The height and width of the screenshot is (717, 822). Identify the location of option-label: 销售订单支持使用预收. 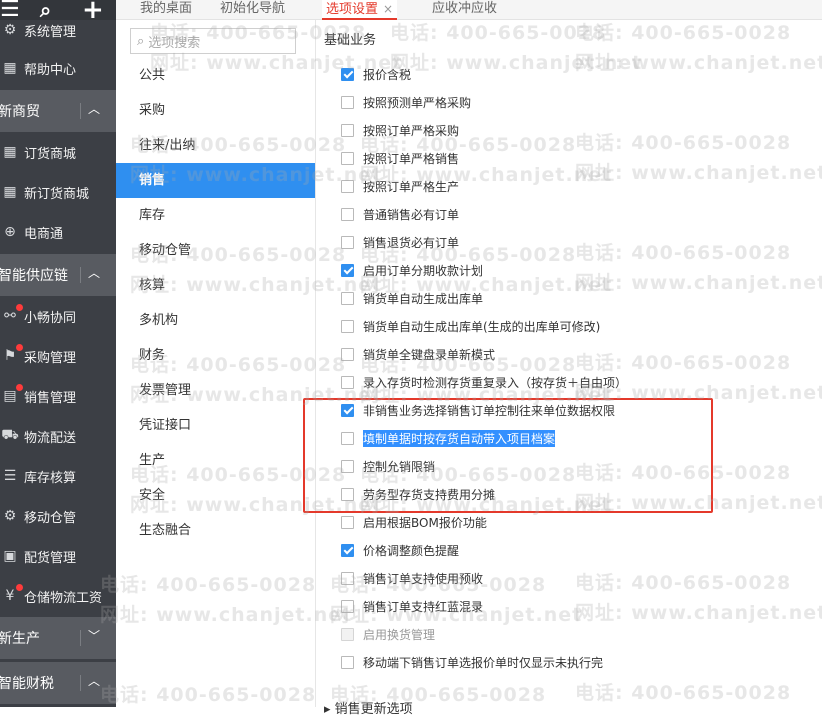
(423, 578).